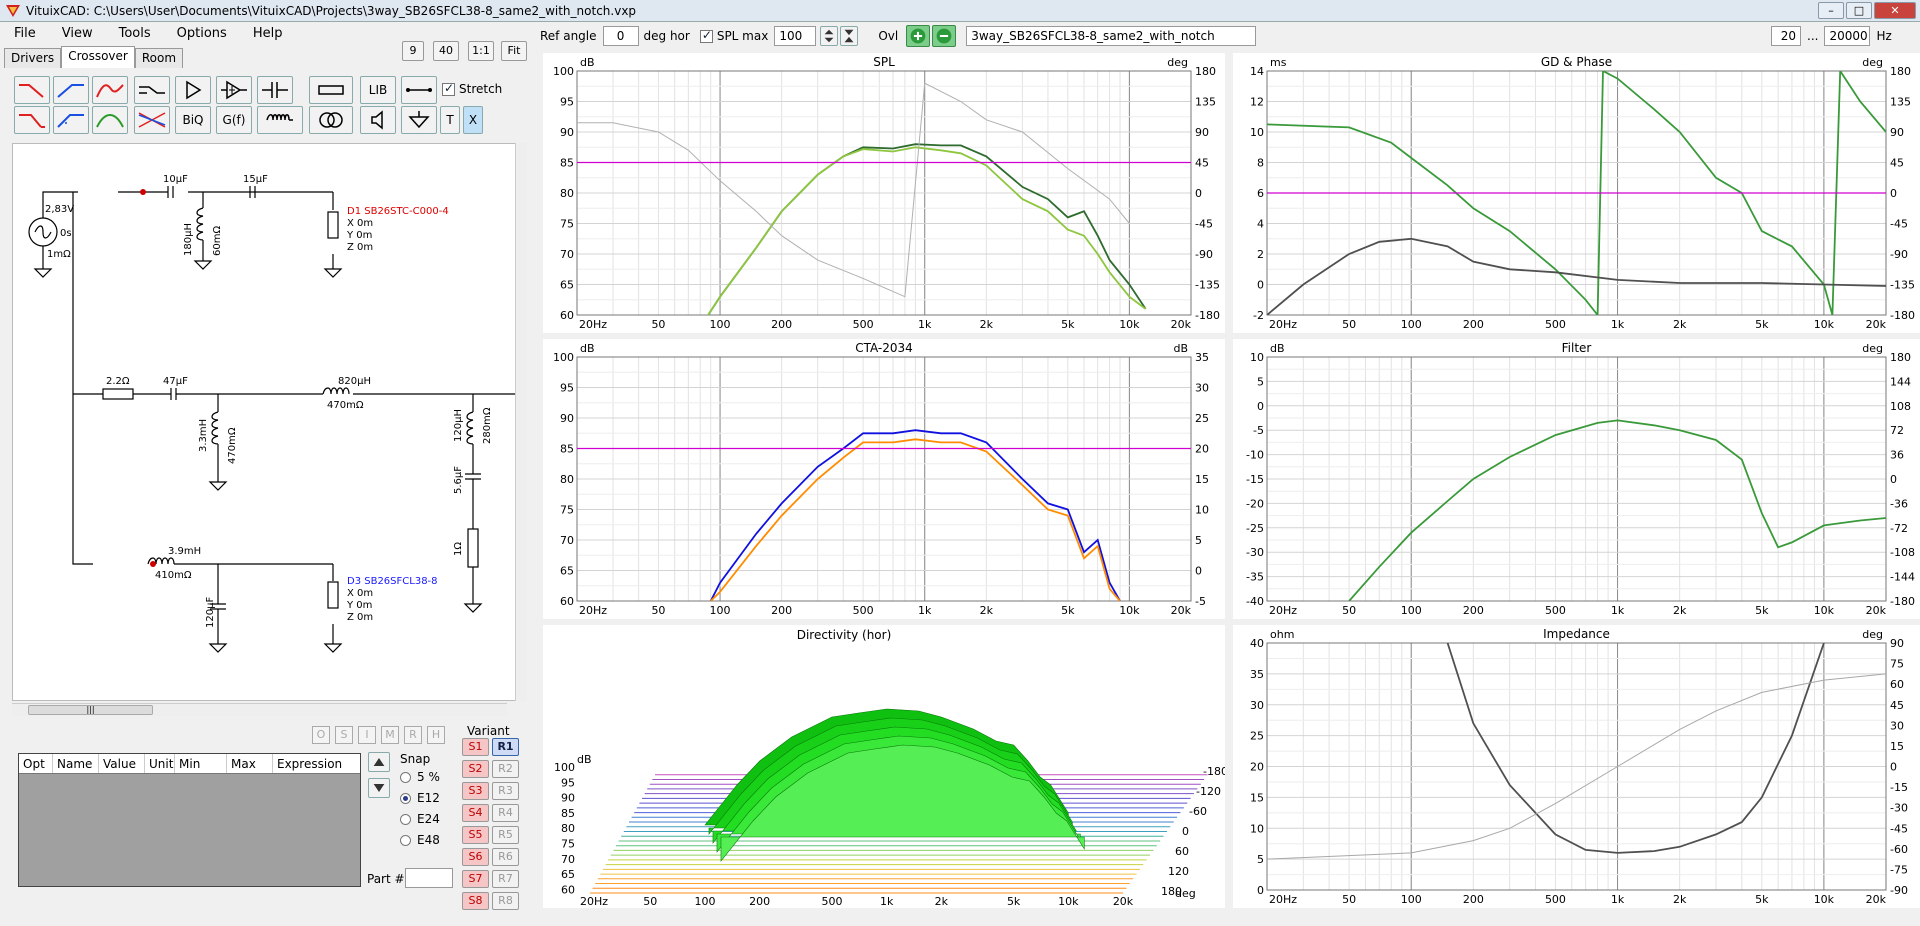  Describe the element at coordinates (71, 90) in the screenshot. I see `highpass-1-icon` at that location.